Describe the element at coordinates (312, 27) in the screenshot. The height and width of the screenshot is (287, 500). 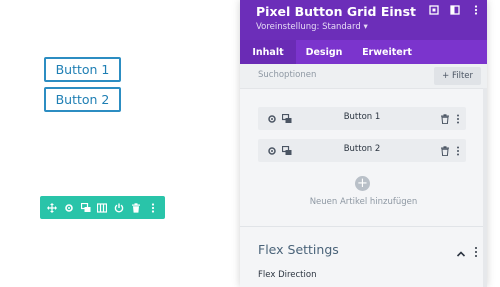
I see `preset-dropdown: Voreinstellung: Standard ▾` at that location.